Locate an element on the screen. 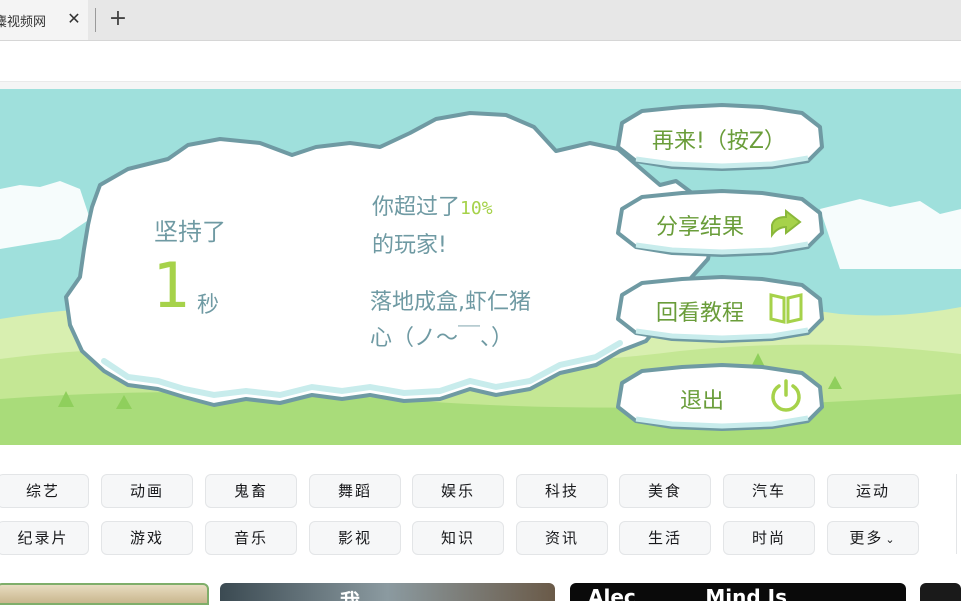  exit-label: 退出 is located at coordinates (702, 401).